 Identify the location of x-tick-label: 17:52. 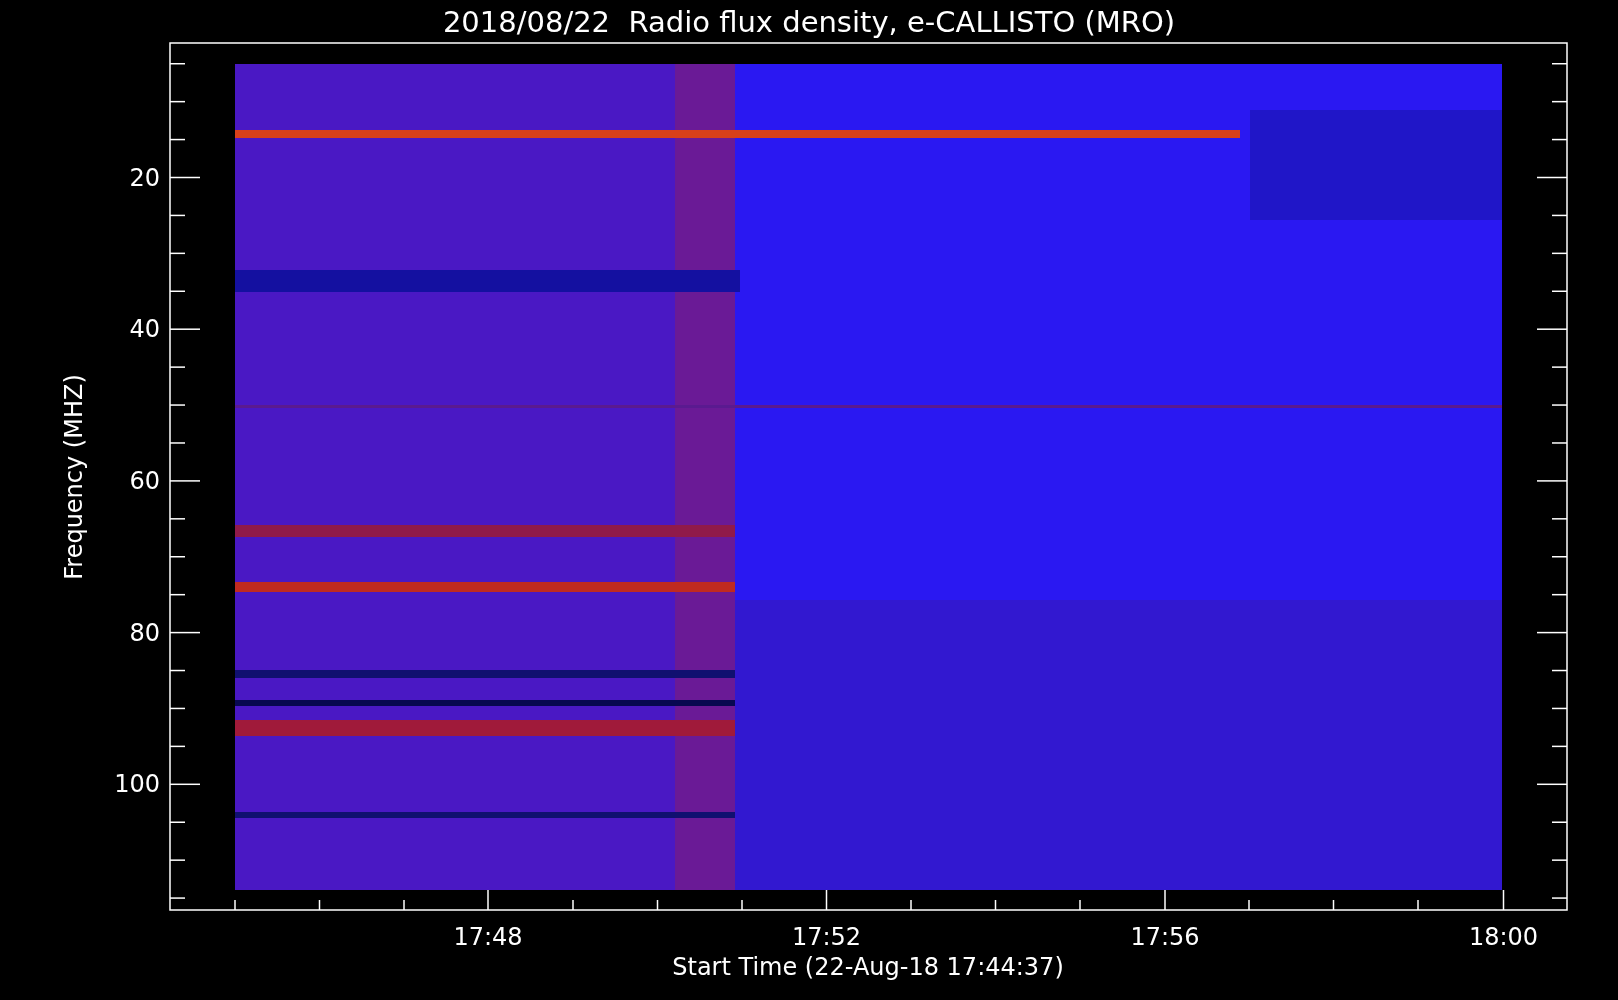
(826, 937).